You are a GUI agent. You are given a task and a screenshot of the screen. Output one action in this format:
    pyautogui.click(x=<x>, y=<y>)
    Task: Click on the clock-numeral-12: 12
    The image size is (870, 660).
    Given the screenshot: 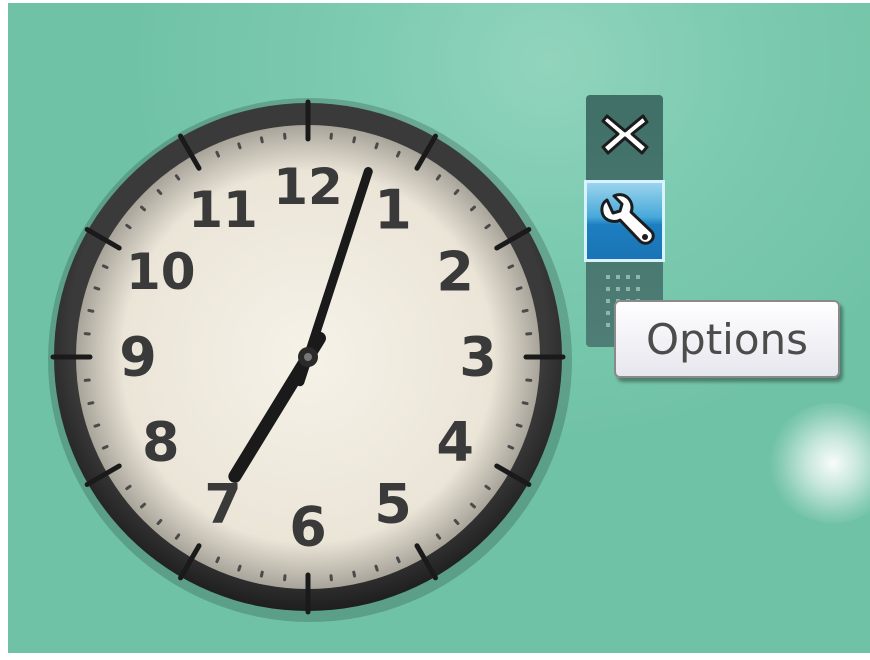 What is the action you would take?
    pyautogui.click(x=308, y=187)
    